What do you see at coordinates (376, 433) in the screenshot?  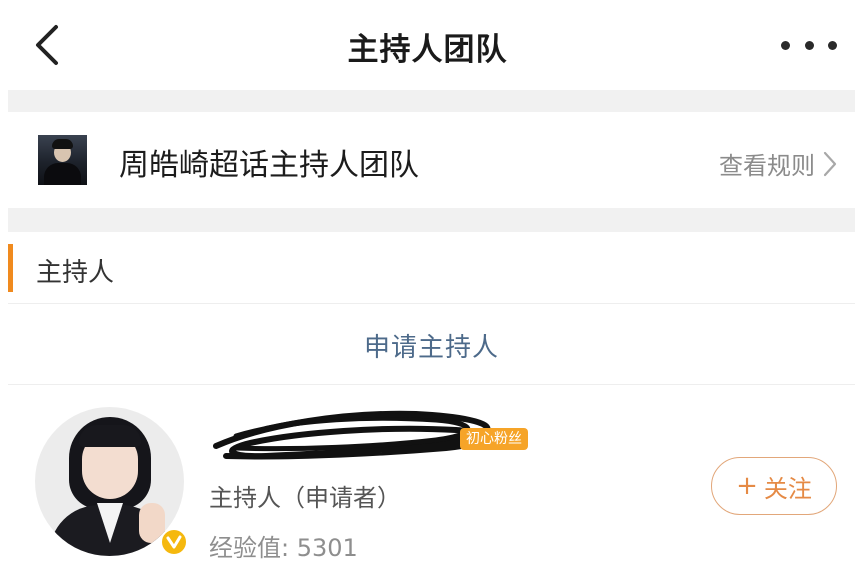 I see `username-block: 初心粉丝` at bounding box center [376, 433].